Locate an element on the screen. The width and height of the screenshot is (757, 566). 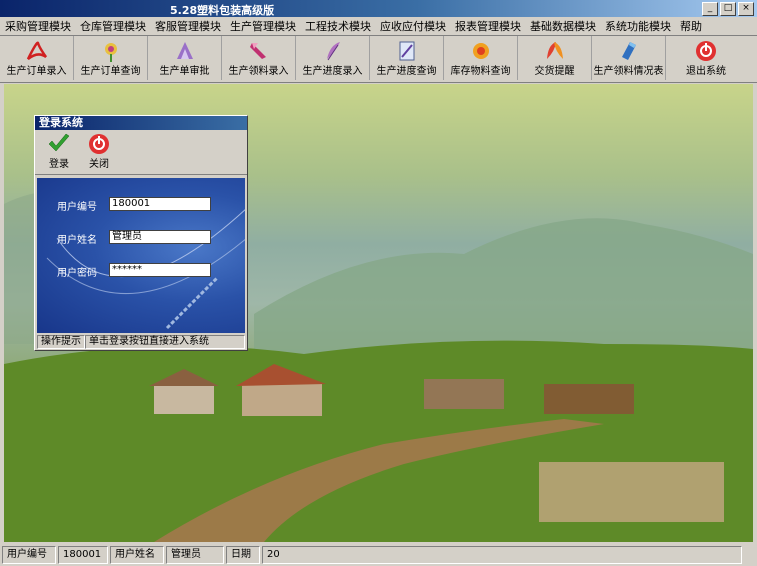
status-bar: 用户编号 180001 用户姓名 管理员 日期 20 is located at coordinates (378, 555).